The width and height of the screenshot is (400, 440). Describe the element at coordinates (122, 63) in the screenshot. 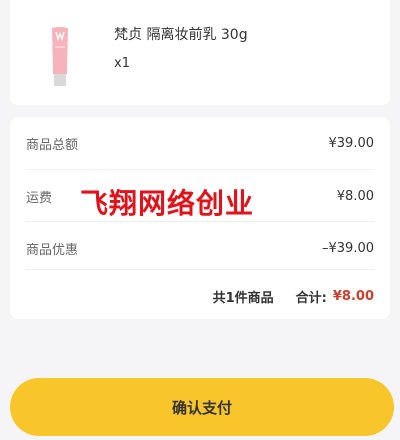

I see `product-quantity: x1` at that location.